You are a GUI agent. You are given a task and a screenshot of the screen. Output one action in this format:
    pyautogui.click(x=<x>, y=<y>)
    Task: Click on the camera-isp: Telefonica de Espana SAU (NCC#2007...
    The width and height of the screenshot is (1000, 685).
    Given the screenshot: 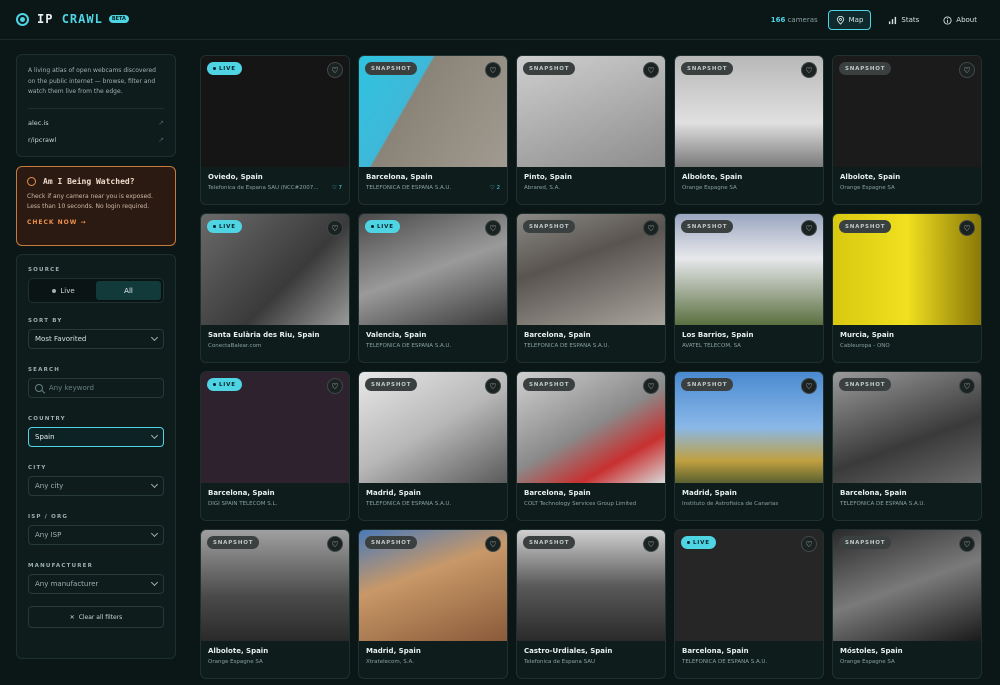 What is the action you would take?
    pyautogui.click(x=263, y=188)
    